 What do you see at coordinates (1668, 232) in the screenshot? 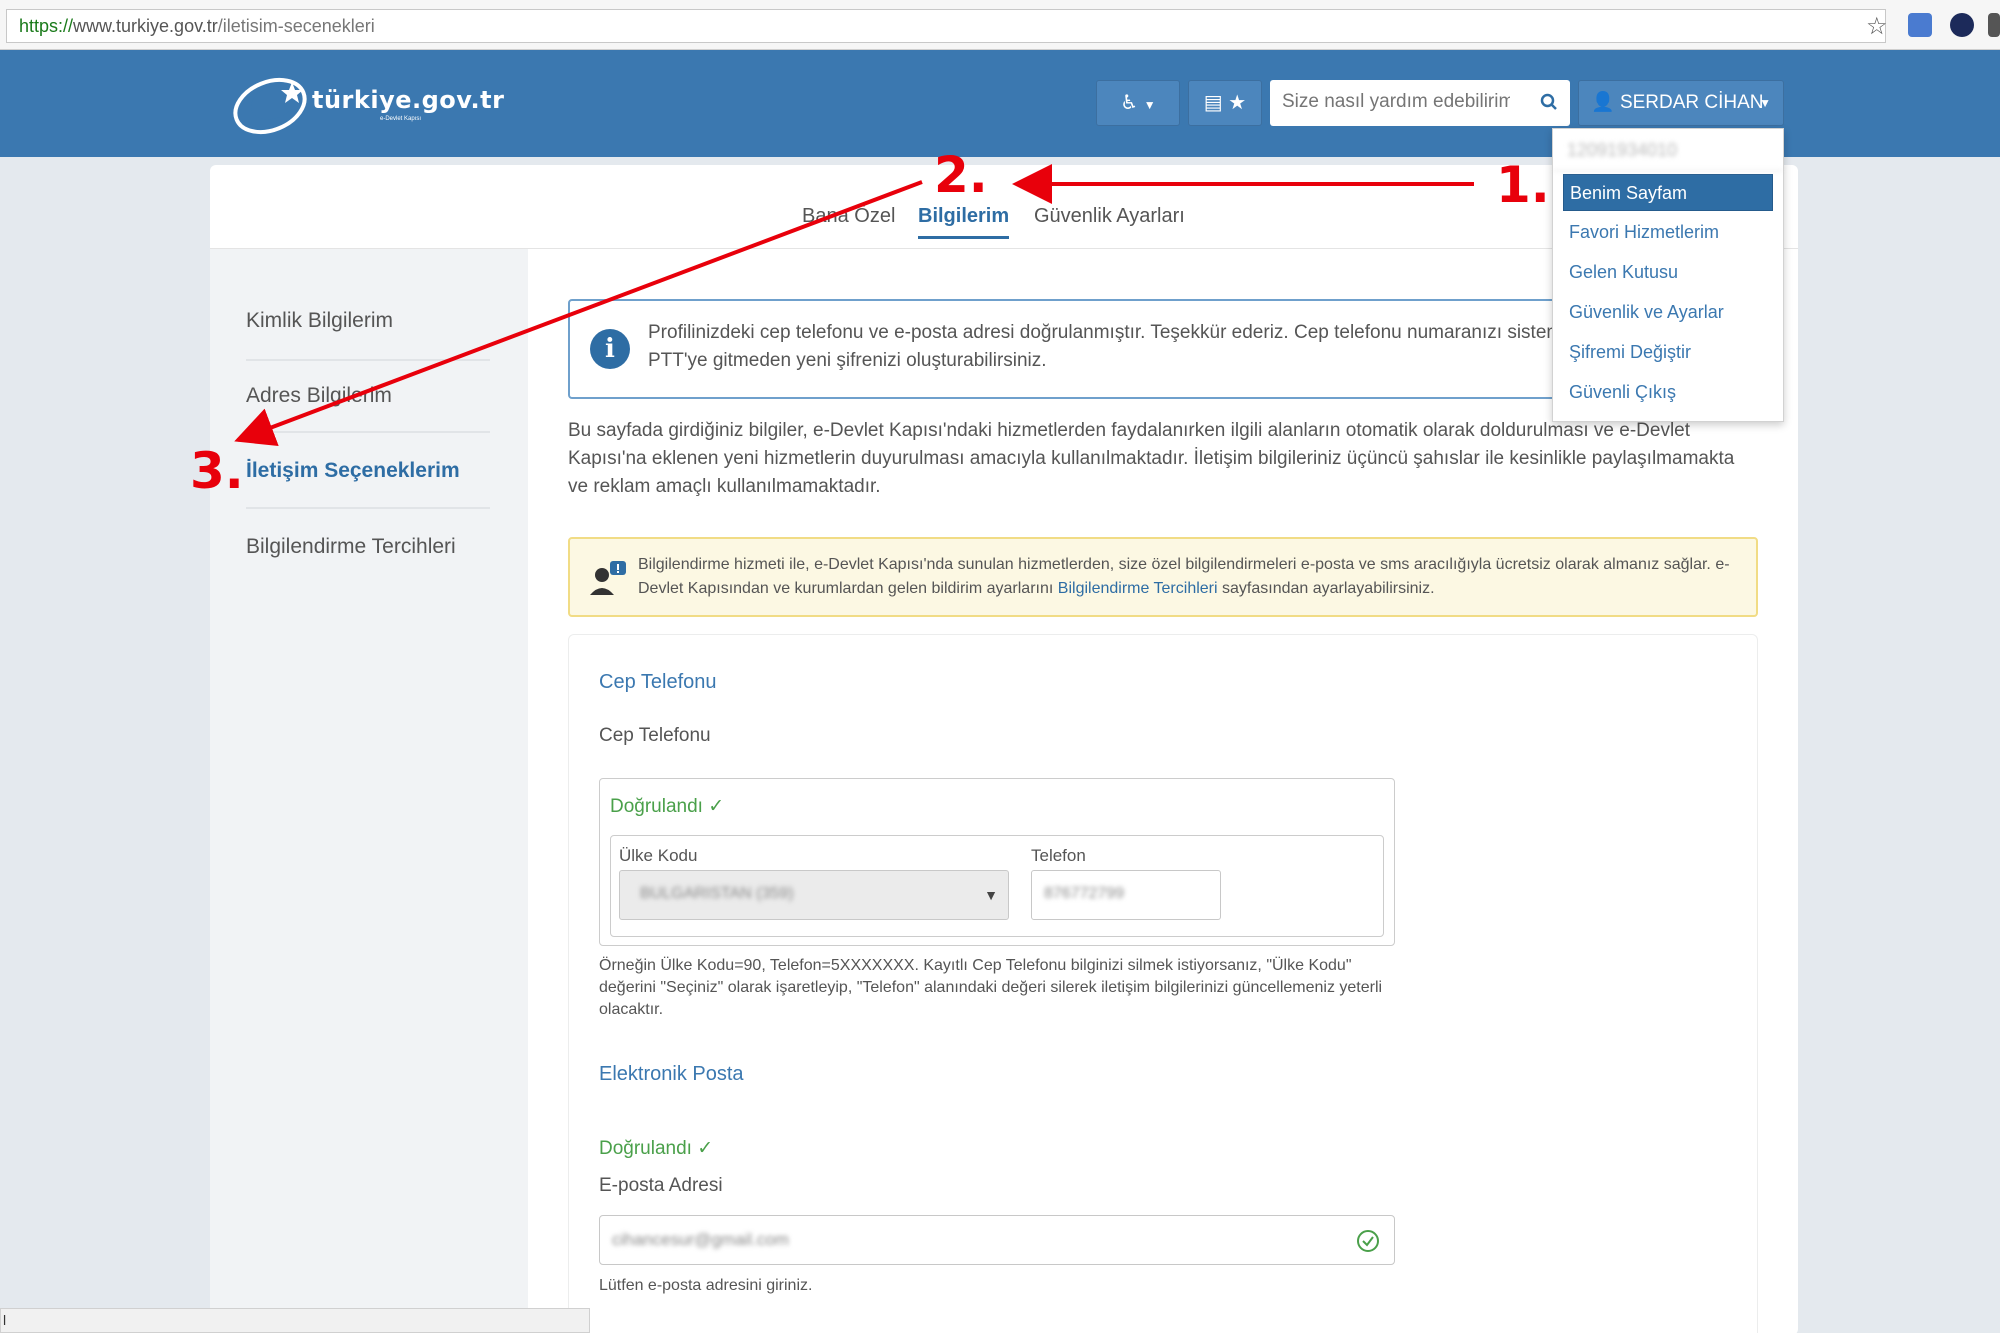
I see `menu-item-favorites: Favori Hizmetlerim` at bounding box center [1668, 232].